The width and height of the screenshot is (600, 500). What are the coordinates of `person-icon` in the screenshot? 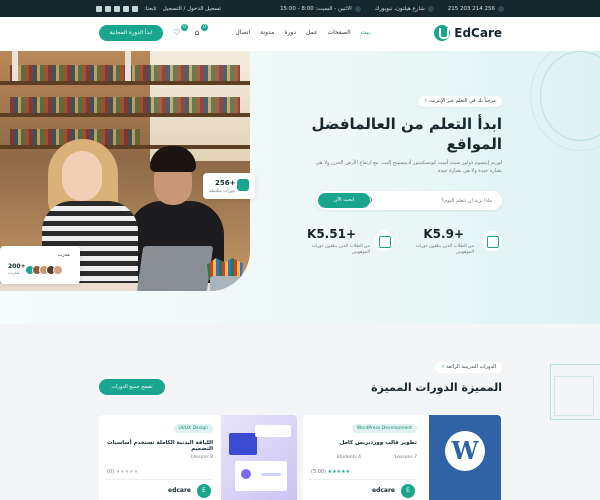 It's located at (243, 185).